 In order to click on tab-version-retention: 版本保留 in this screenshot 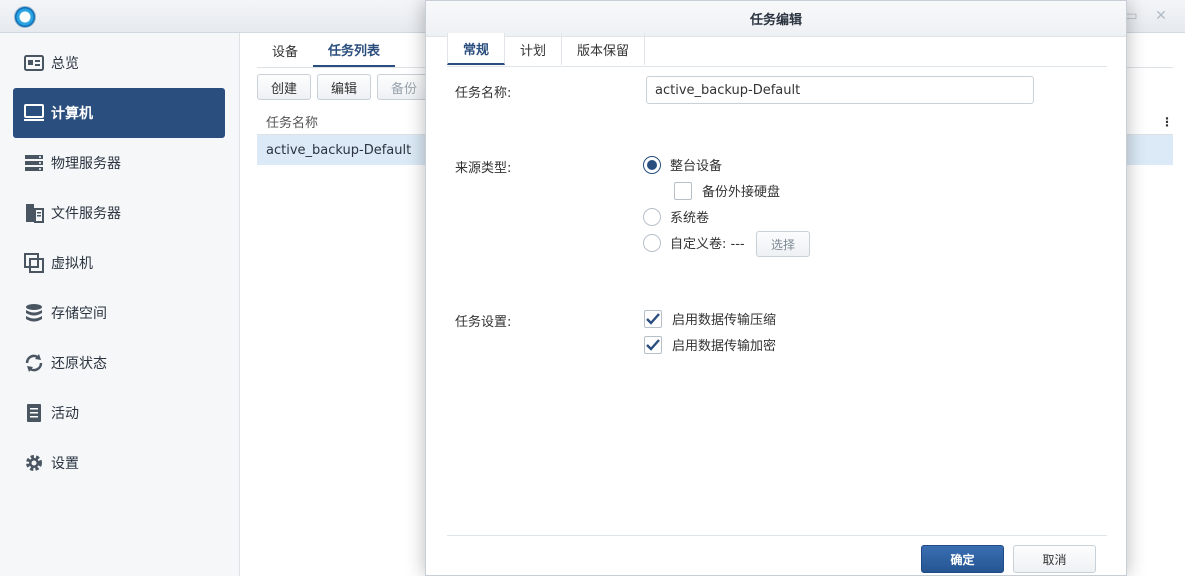, I will do `click(604, 49)`.